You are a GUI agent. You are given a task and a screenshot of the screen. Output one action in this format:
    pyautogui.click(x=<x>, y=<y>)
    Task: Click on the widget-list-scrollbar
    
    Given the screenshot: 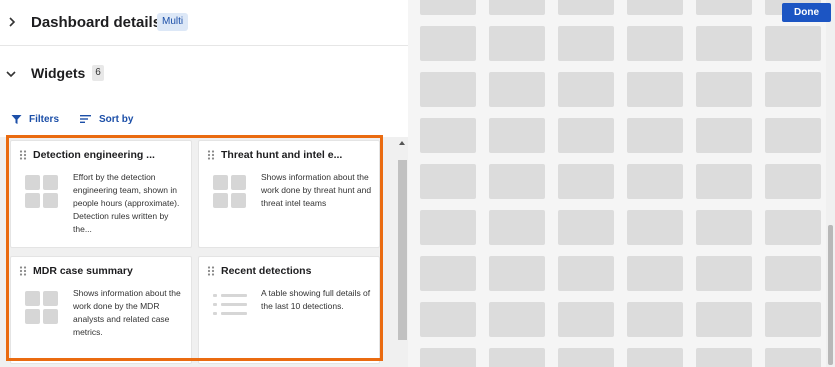 What is the action you would take?
    pyautogui.click(x=402, y=252)
    